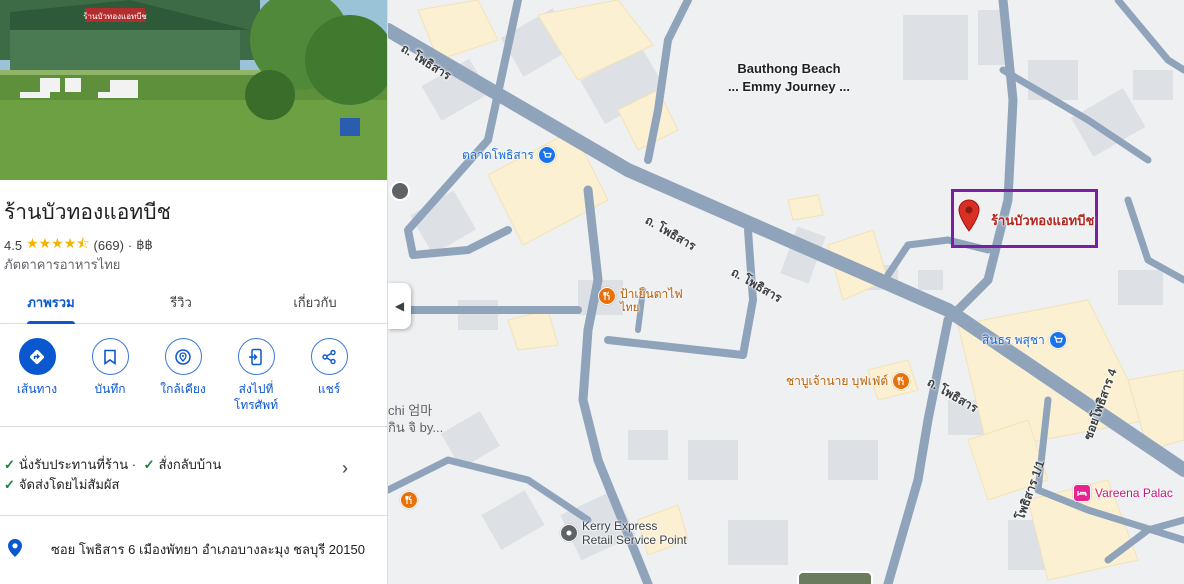 The height and width of the screenshot is (584, 1184). Describe the element at coordinates (837, 381) in the screenshot. I see `poi-label: ชาบูเจ้านาย บุฟเฟ่ต์` at that location.